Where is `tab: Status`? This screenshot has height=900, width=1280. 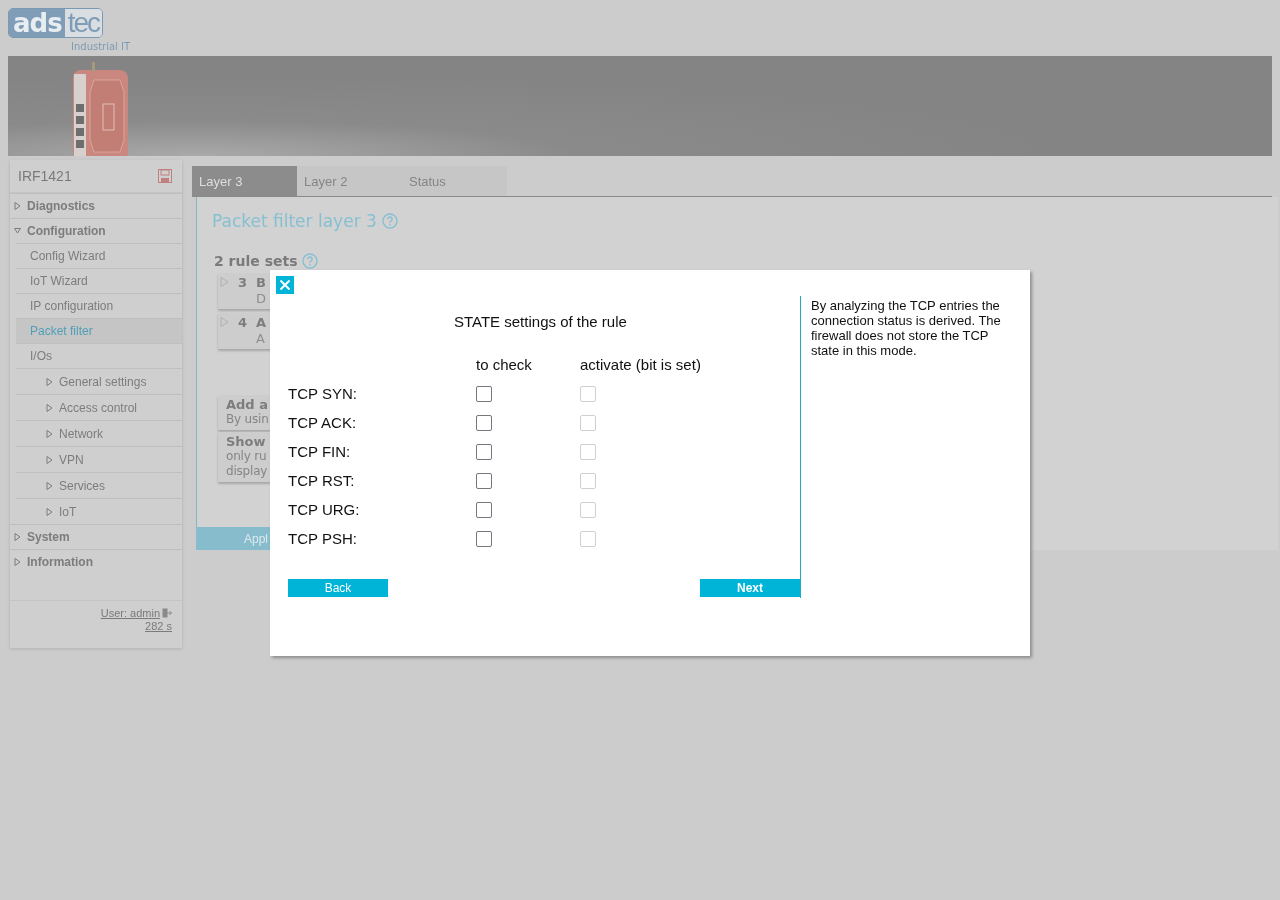 tab: Status is located at coordinates (454, 181).